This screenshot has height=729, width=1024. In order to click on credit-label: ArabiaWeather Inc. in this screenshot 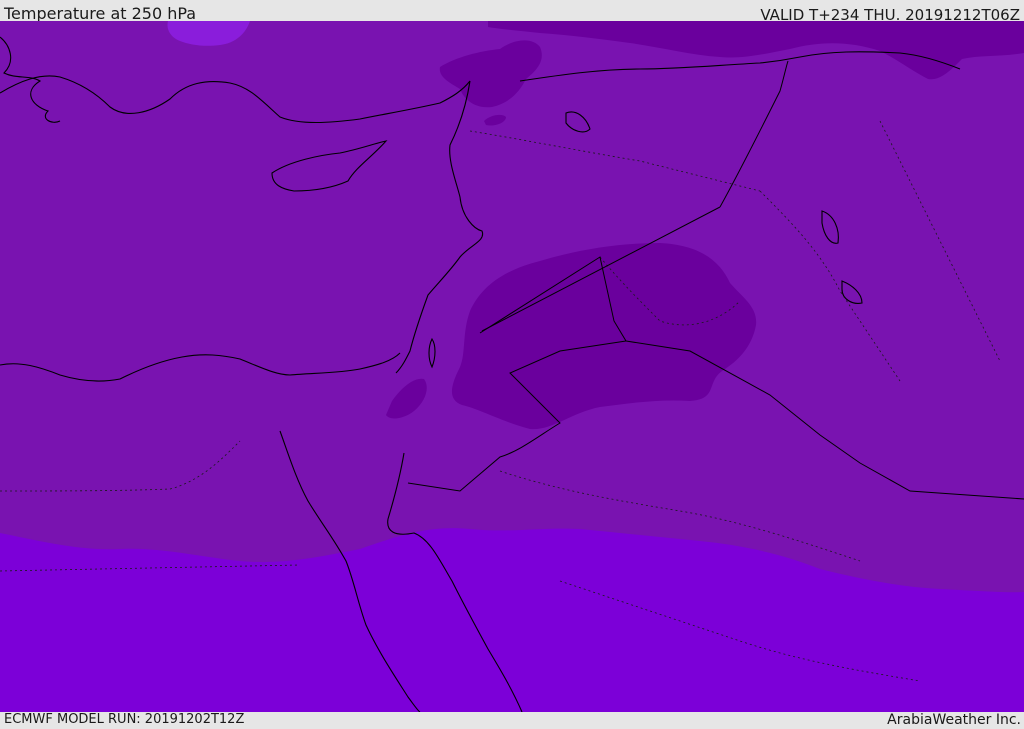, I will do `click(954, 720)`.